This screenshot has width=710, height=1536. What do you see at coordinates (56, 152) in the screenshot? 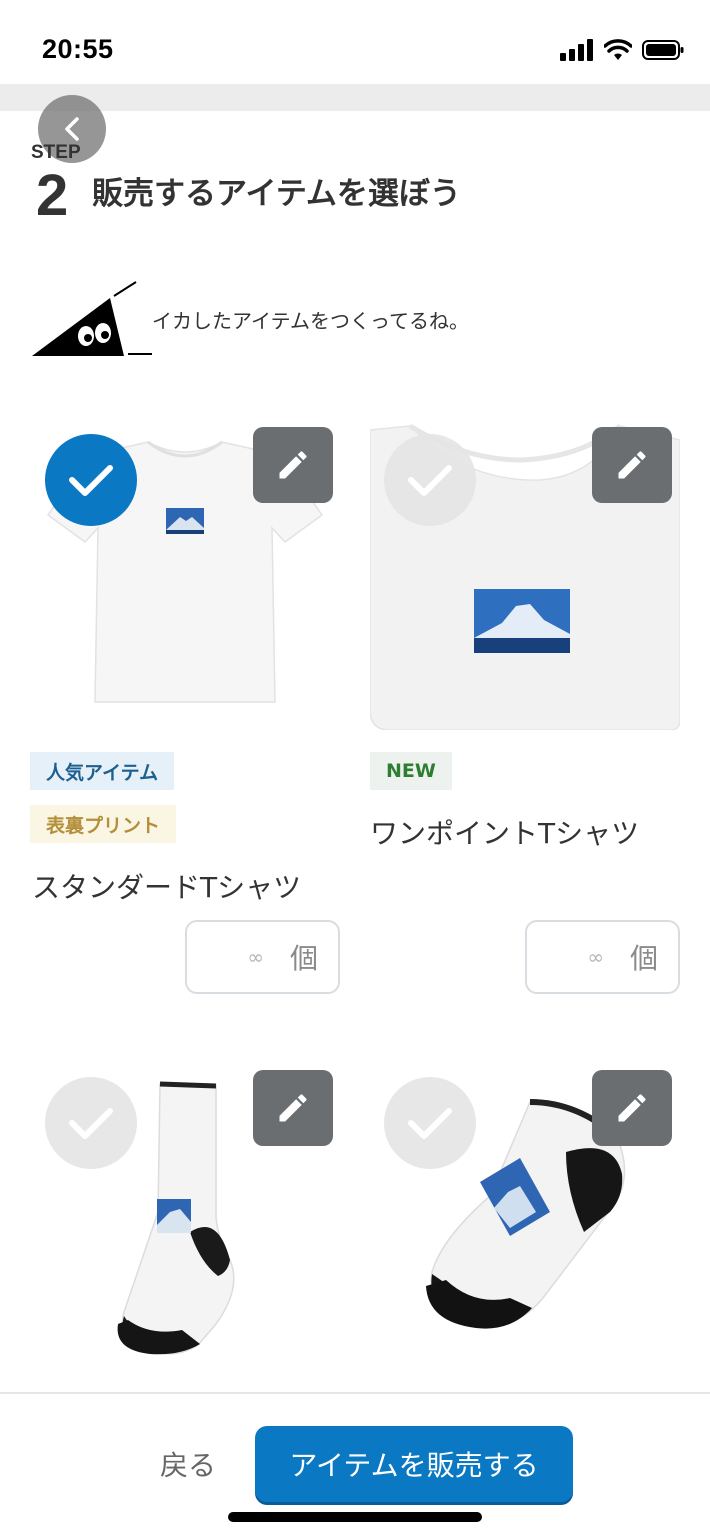
I see `step-label: STEP` at bounding box center [56, 152].